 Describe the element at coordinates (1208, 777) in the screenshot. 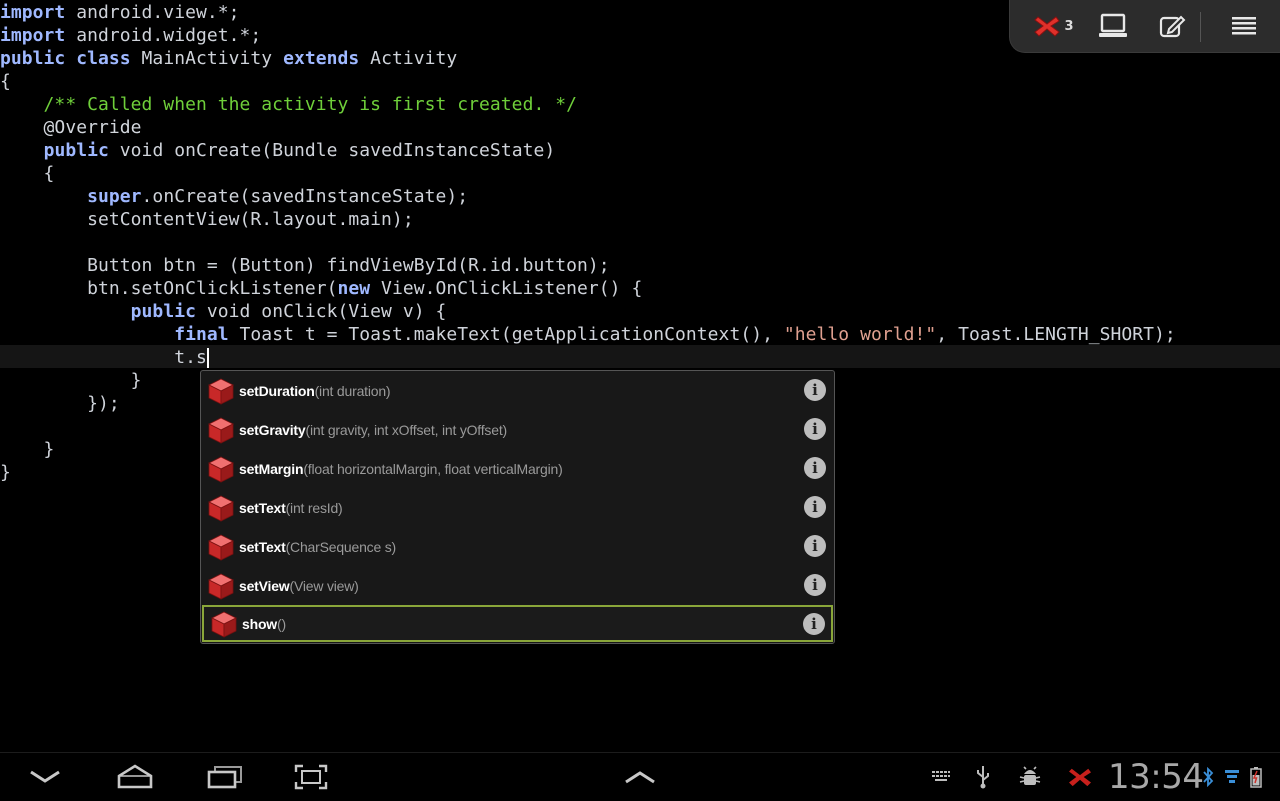

I see `bluetooth-status` at that location.